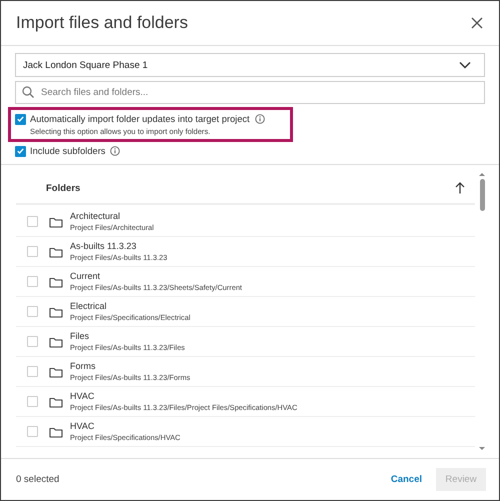 This screenshot has height=501, width=500. Describe the element at coordinates (80, 336) in the screenshot. I see `folder-name: Files` at that location.